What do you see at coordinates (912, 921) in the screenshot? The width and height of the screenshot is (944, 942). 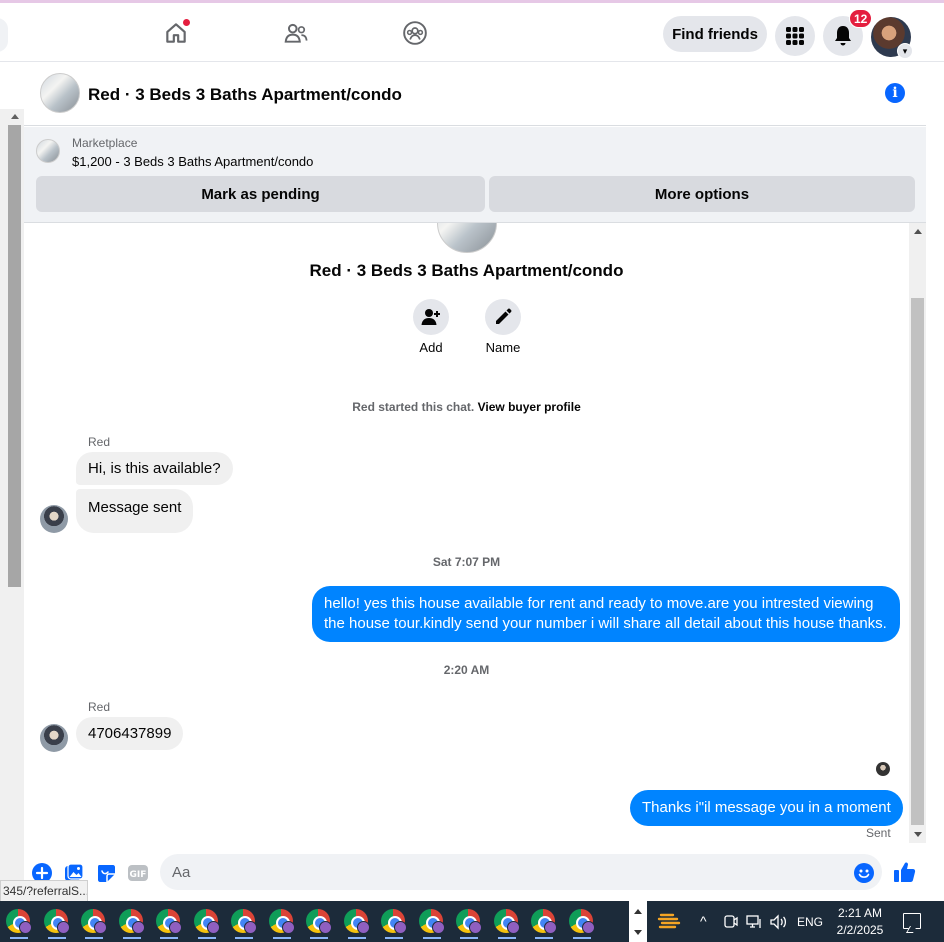 I see `action-center-icon` at bounding box center [912, 921].